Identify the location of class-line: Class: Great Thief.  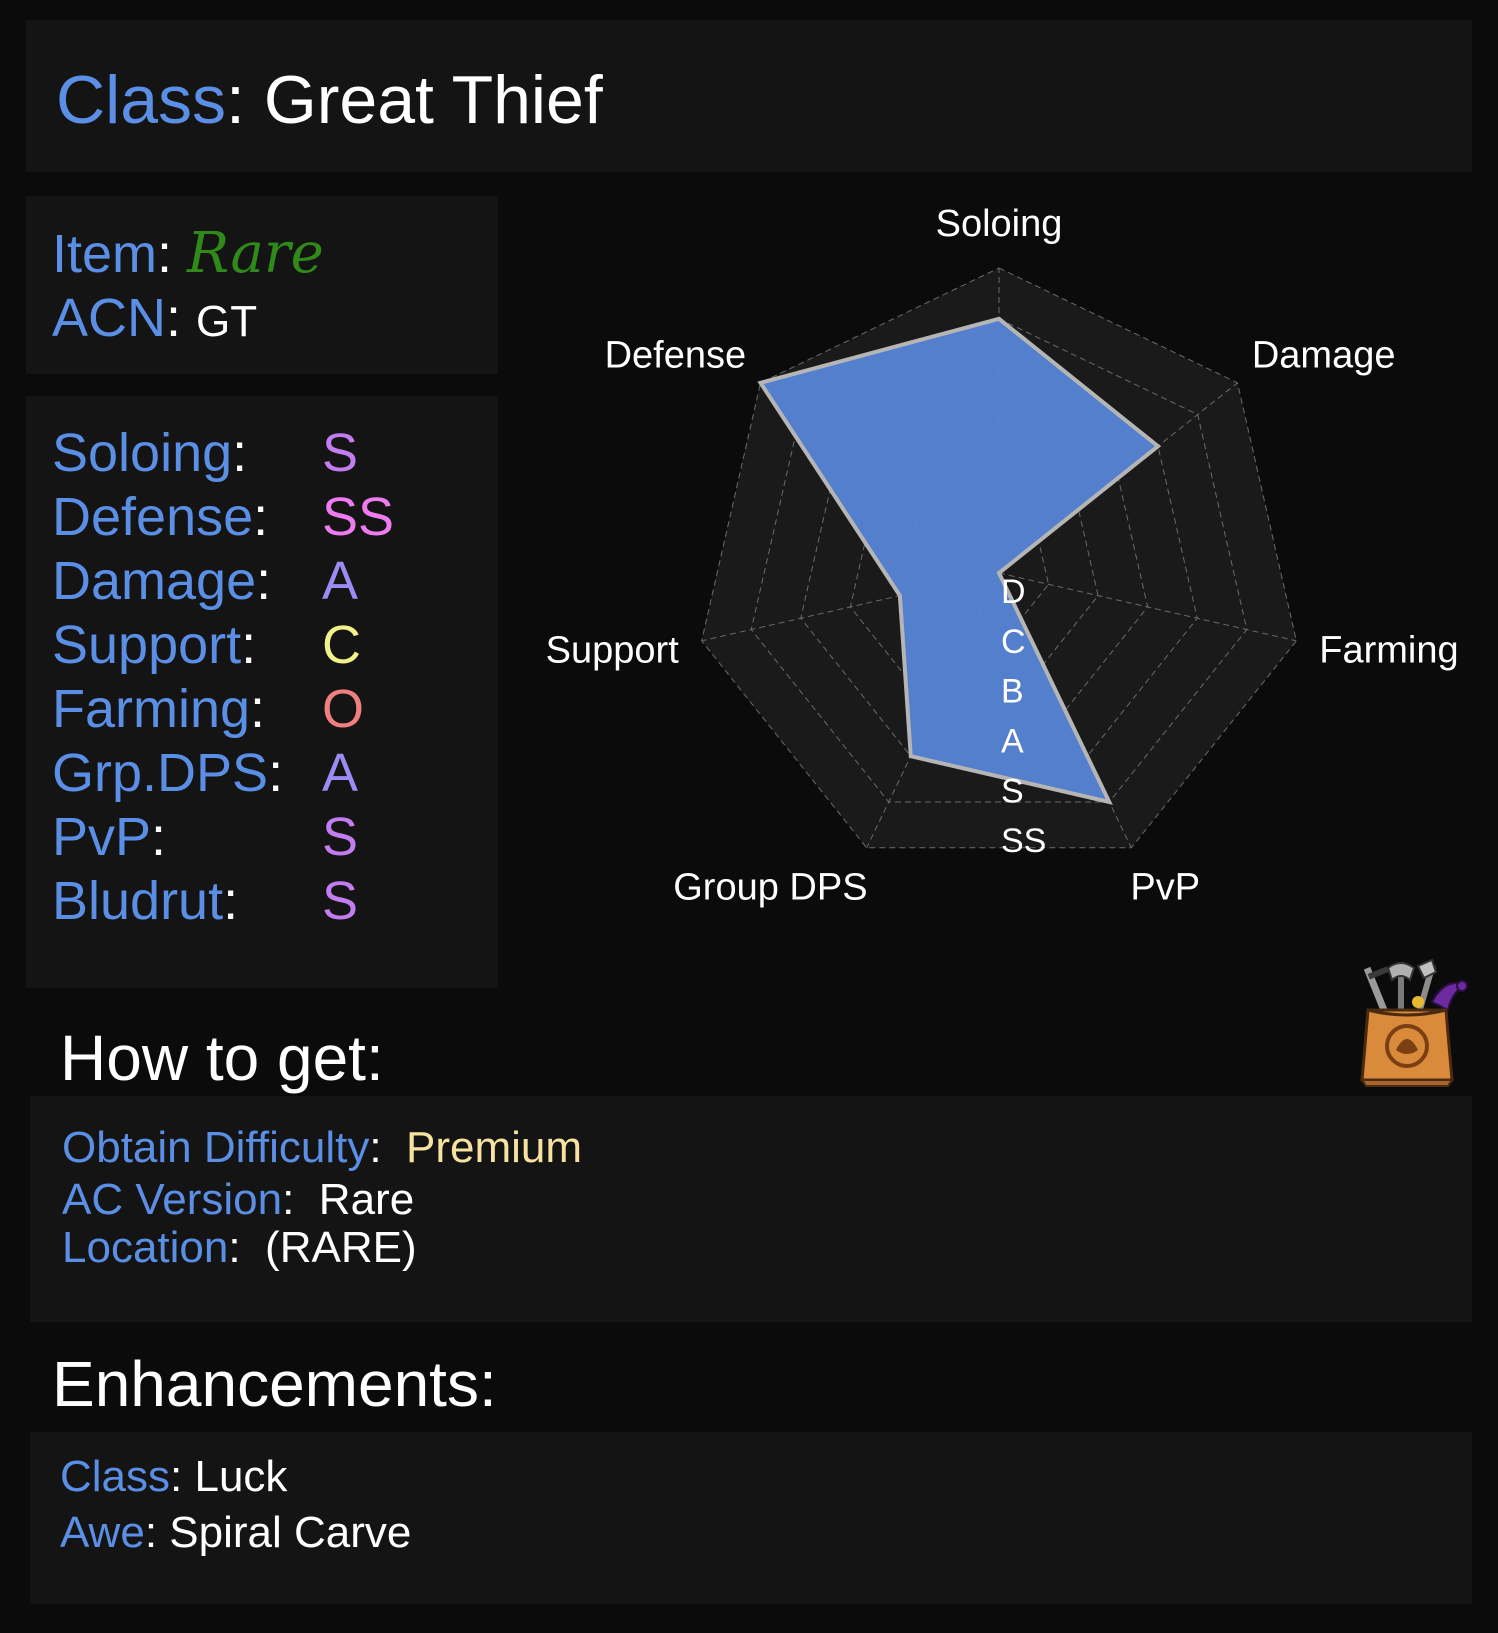
(329, 100).